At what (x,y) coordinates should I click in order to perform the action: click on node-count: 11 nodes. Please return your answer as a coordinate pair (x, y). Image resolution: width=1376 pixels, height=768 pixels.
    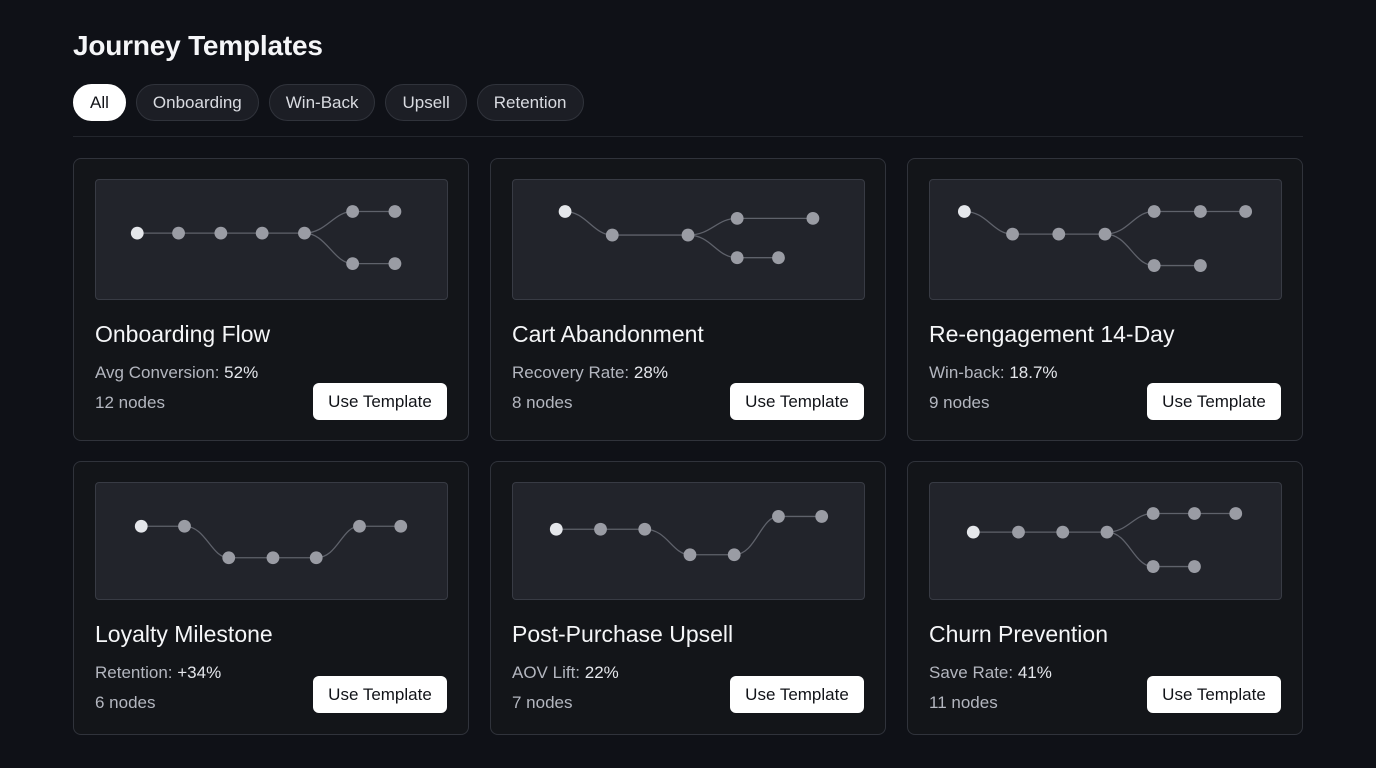
    Looking at the image, I should click on (963, 702).